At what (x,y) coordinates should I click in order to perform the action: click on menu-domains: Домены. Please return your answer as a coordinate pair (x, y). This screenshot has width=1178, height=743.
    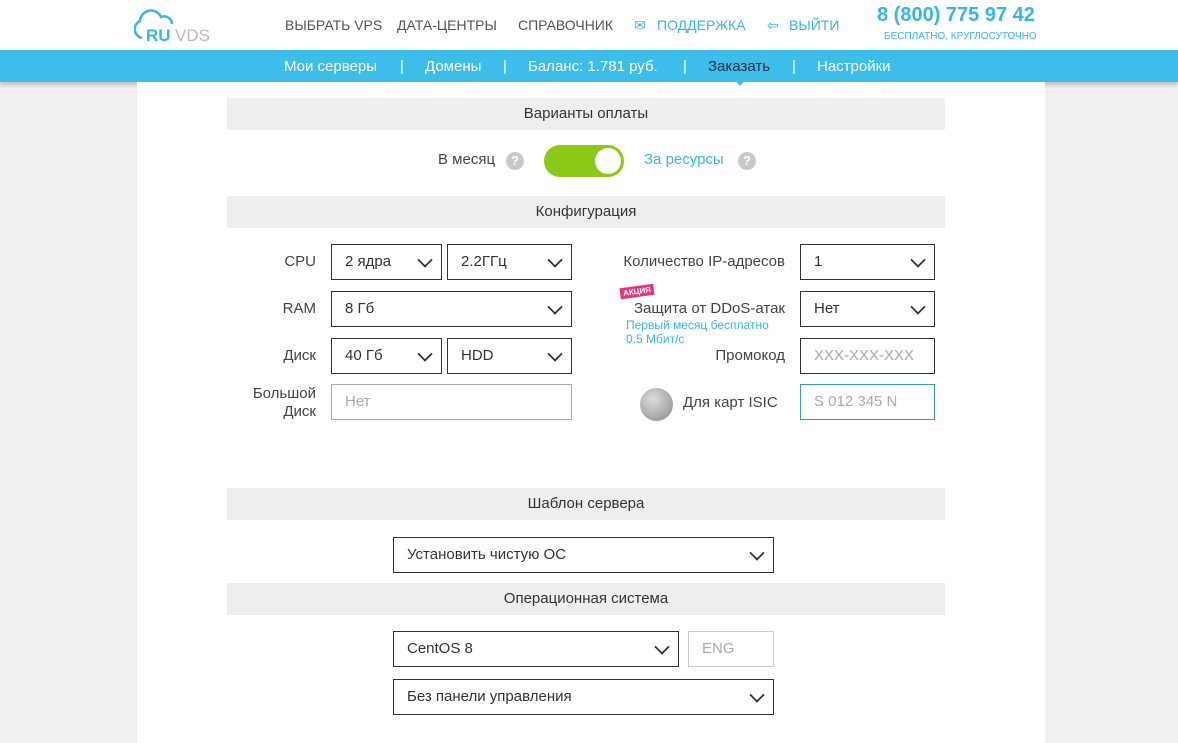
    Looking at the image, I should click on (453, 66).